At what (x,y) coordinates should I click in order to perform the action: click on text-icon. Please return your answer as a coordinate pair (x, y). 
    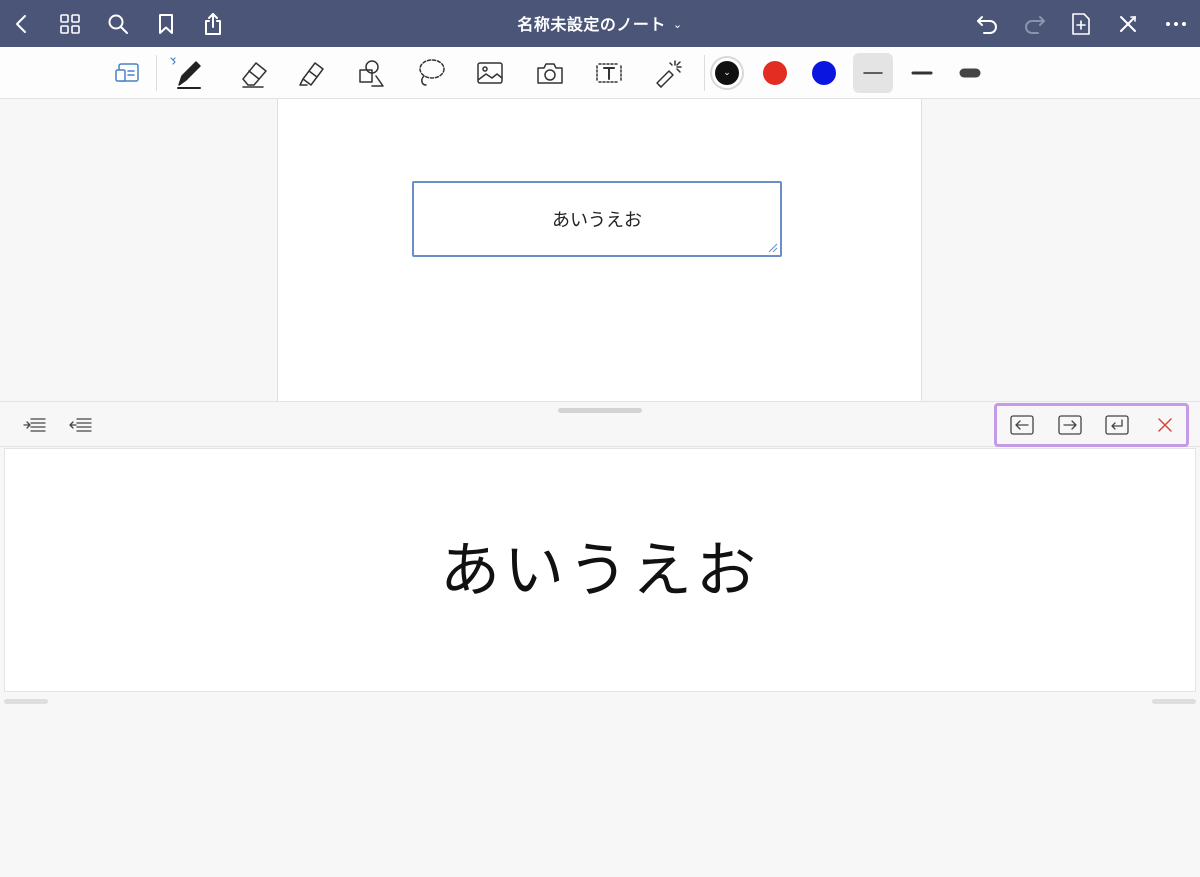
    Looking at the image, I should click on (609, 73).